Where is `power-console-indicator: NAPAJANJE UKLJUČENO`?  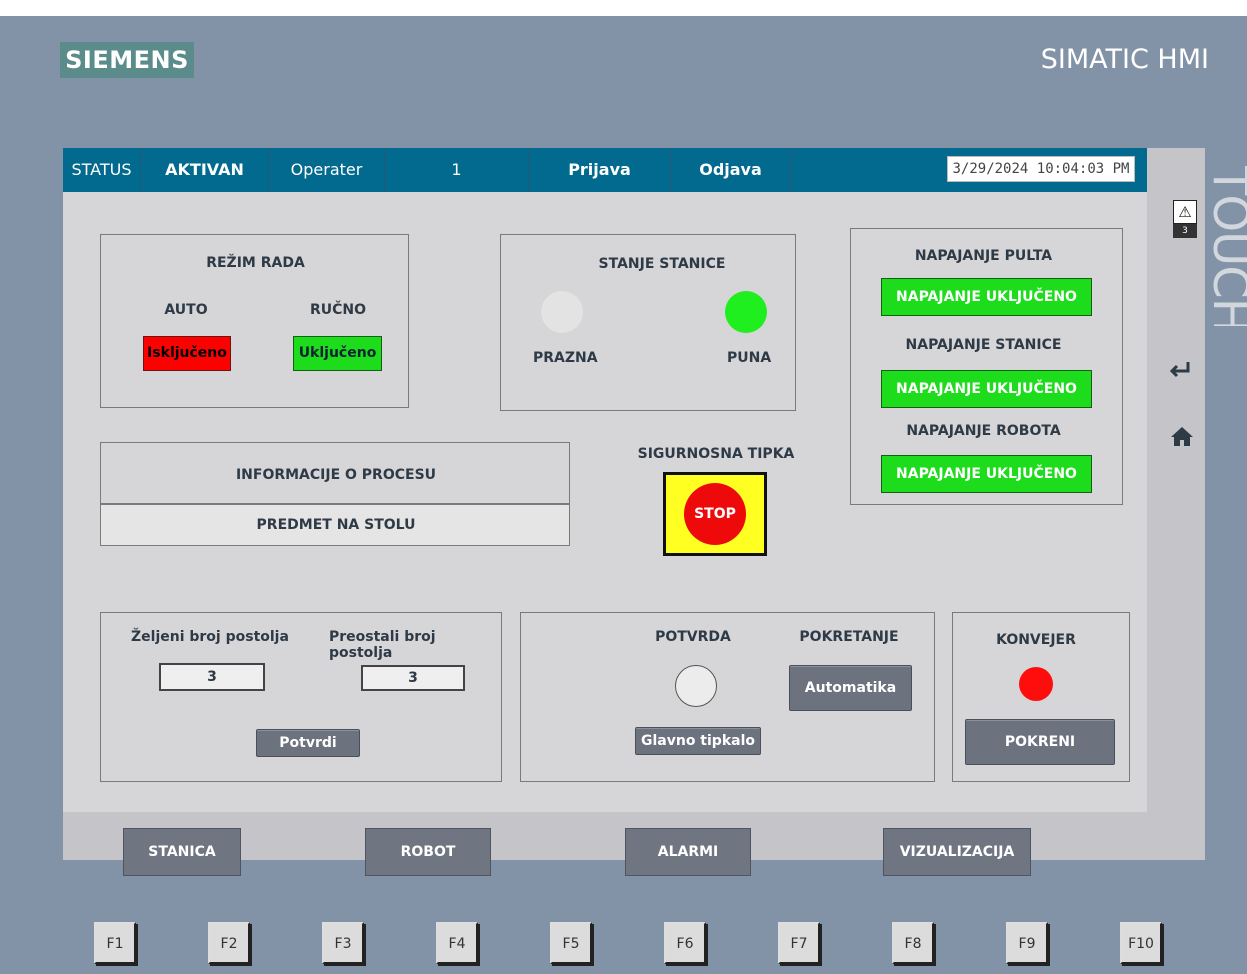 power-console-indicator: NAPAJANJE UKLJUČENO is located at coordinates (986, 297).